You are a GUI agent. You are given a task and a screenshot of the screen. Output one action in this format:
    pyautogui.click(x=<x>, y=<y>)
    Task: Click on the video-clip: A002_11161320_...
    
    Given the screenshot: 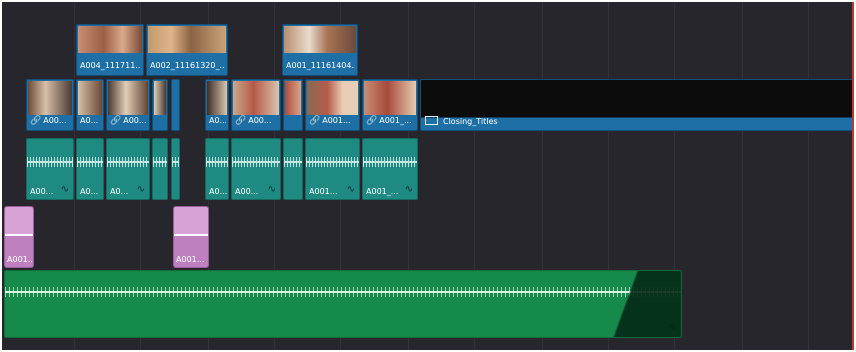 What is the action you would take?
    pyautogui.click(x=187, y=50)
    